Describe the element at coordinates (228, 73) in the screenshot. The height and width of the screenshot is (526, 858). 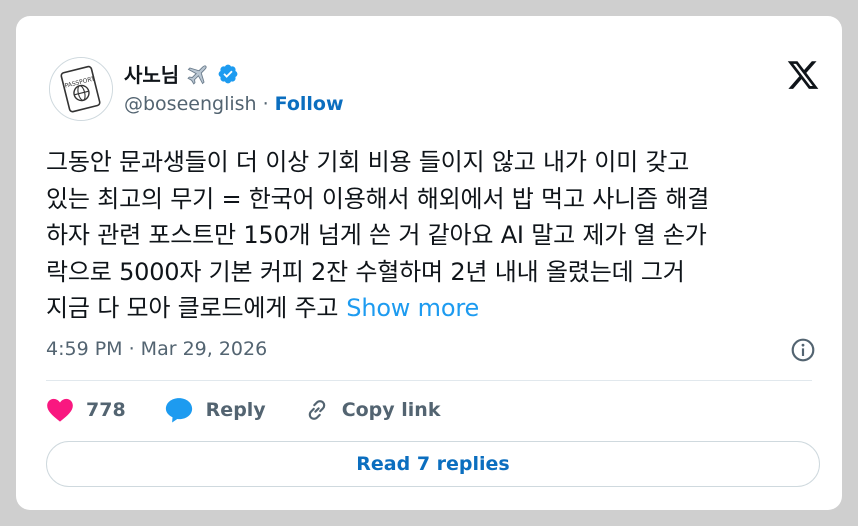
I see `verified-badge-icon` at that location.